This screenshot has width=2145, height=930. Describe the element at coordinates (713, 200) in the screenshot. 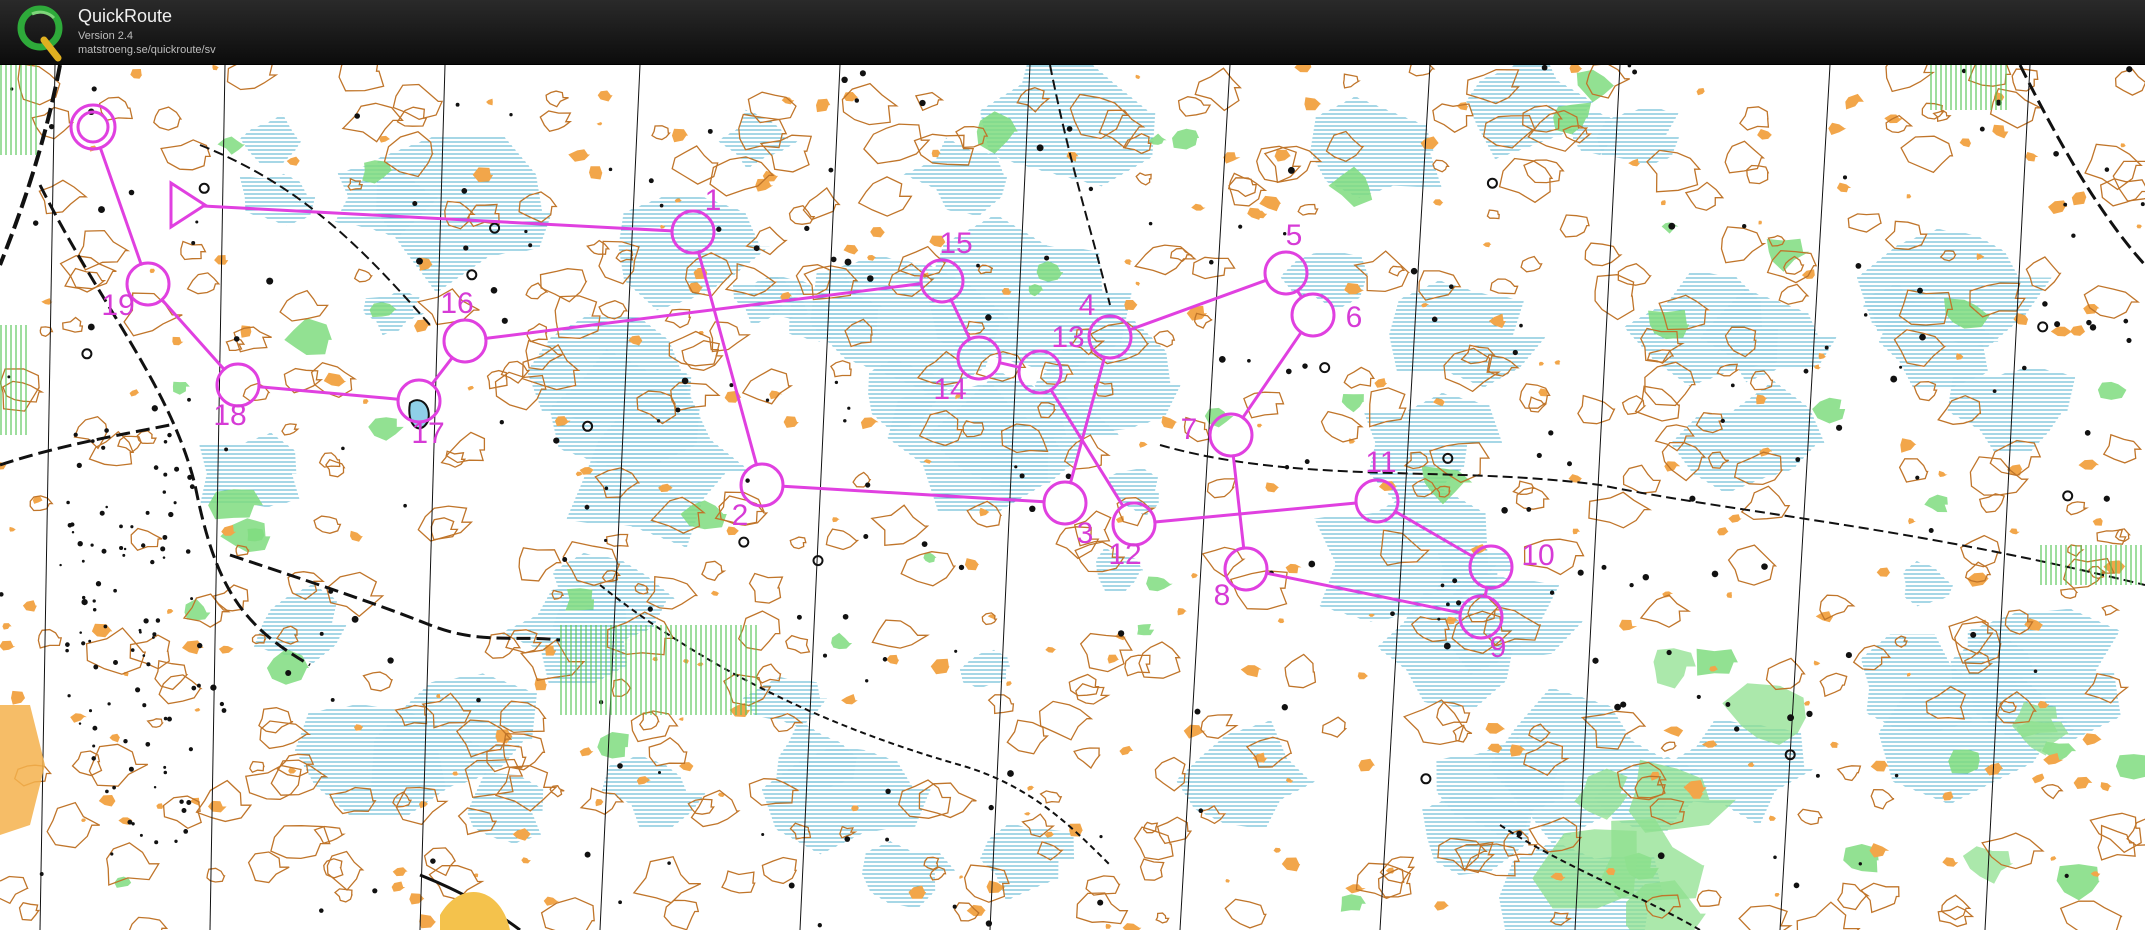

I see `control-number: 1` at that location.